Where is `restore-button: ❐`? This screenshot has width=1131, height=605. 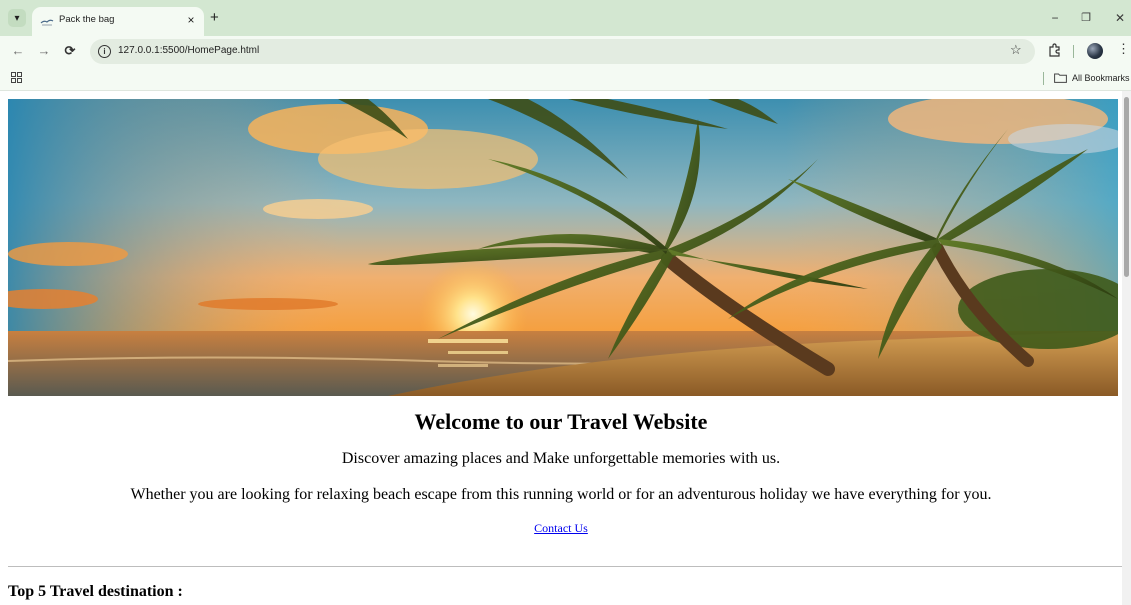 restore-button: ❐ is located at coordinates (1086, 18).